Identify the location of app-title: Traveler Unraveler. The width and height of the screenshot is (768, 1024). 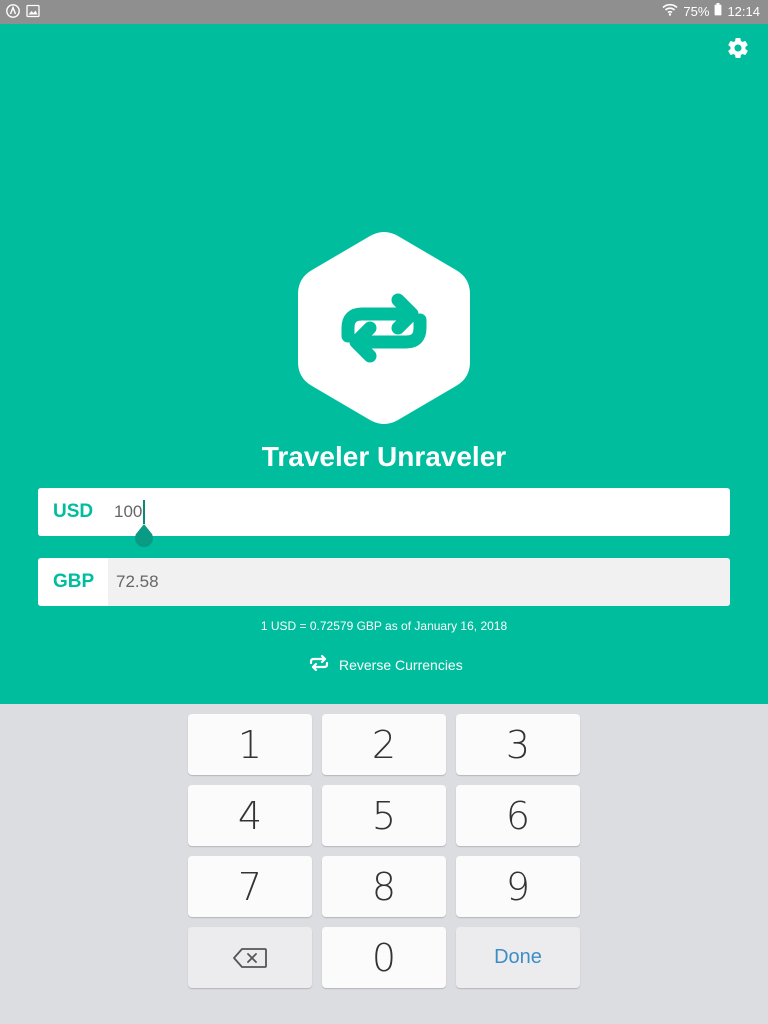
(384, 456).